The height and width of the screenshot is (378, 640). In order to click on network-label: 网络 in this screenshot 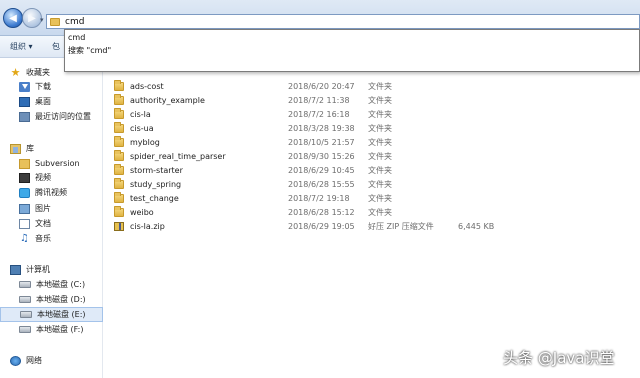, I will do `click(34, 360)`.